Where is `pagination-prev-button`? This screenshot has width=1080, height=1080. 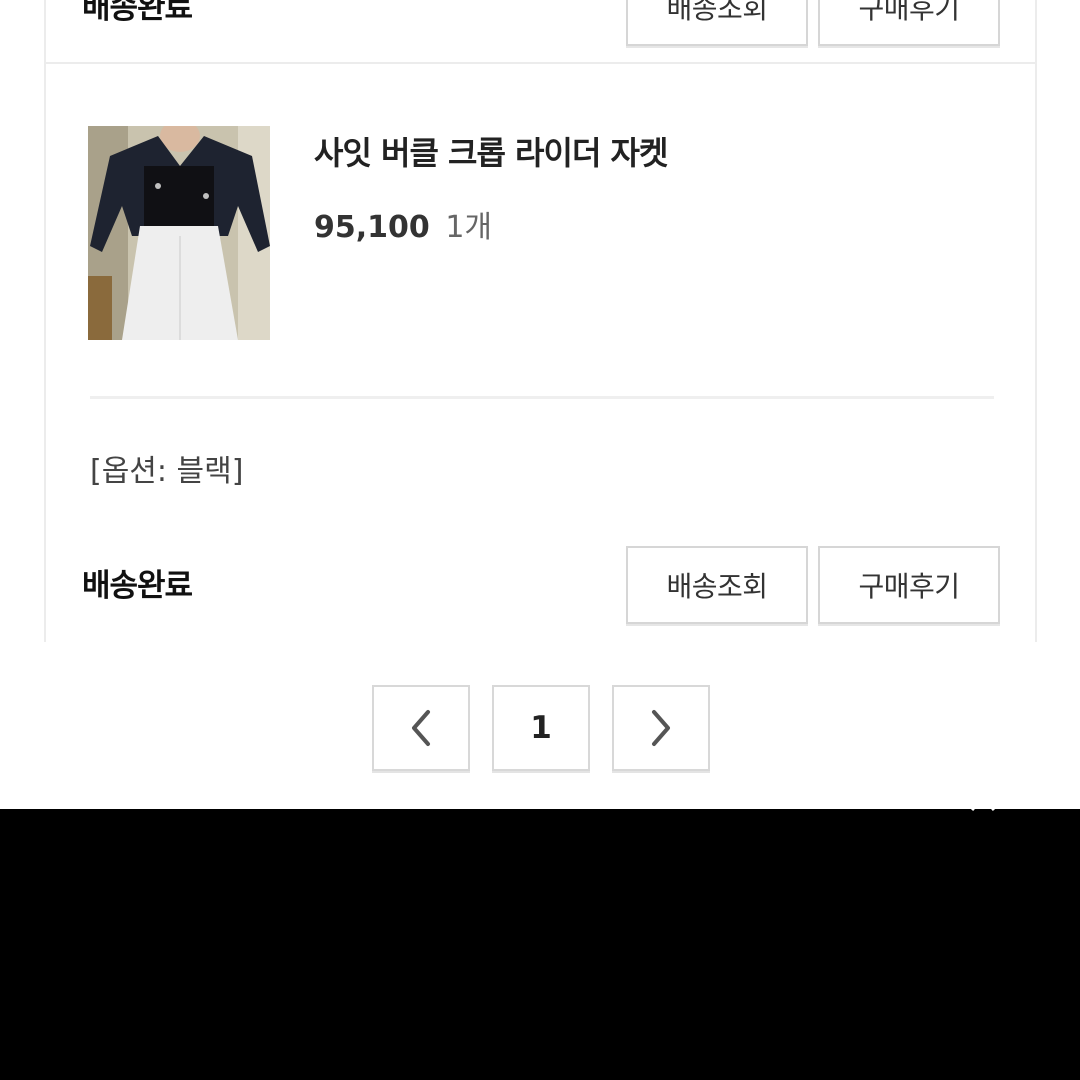 pagination-prev-button is located at coordinates (421, 728).